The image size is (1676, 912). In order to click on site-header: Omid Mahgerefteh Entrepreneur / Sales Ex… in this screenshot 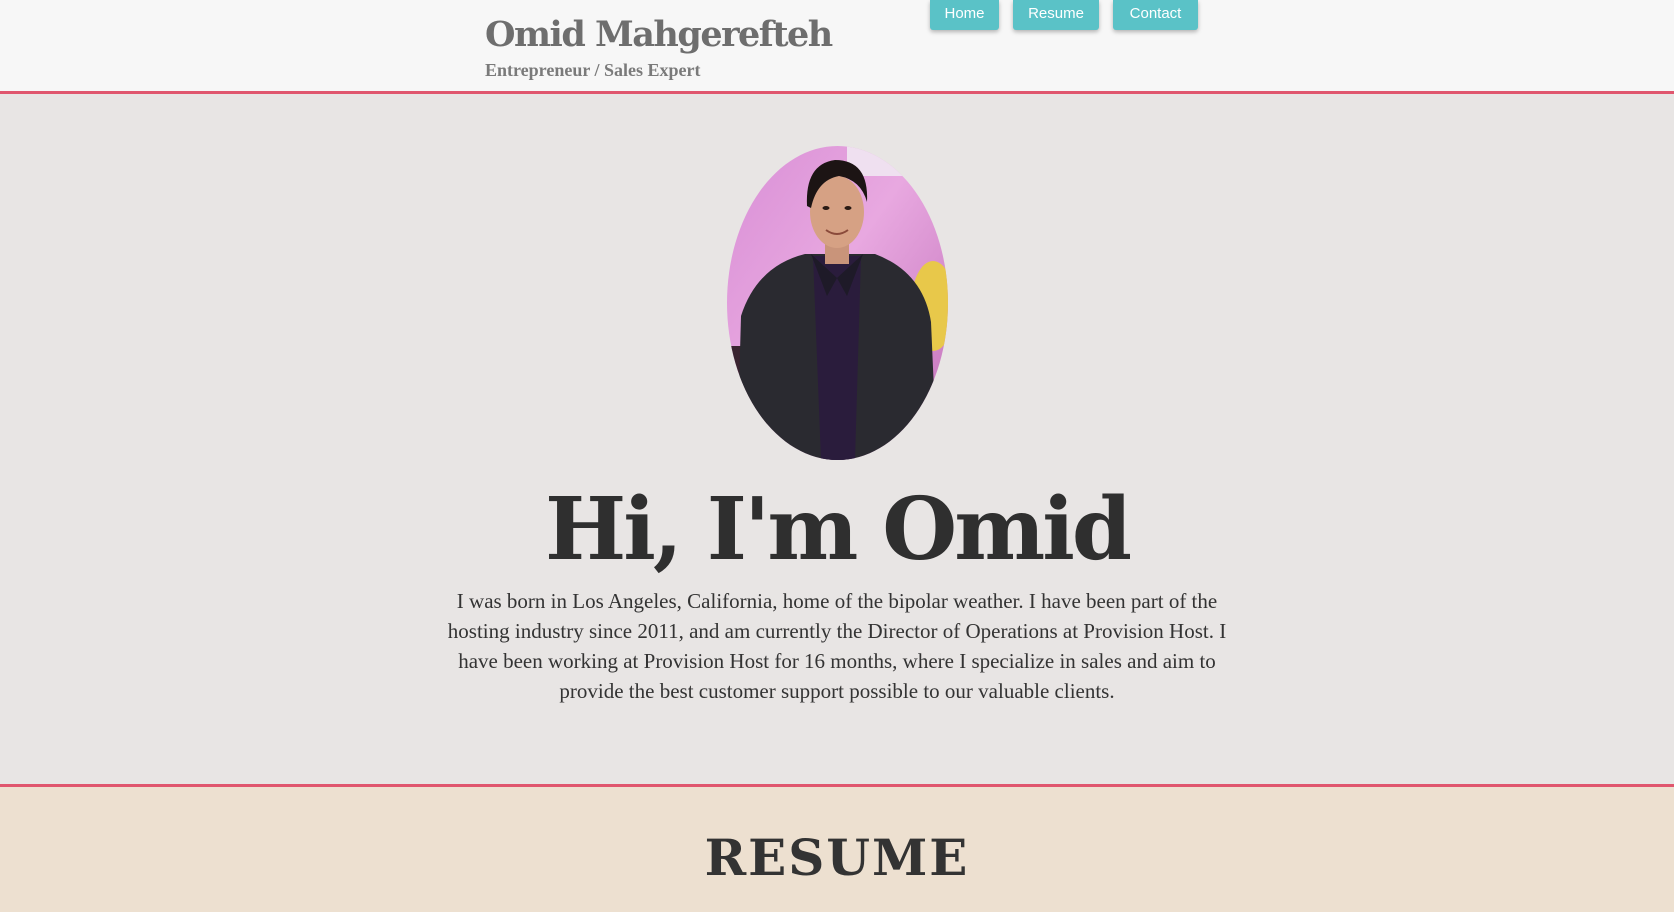, I will do `click(837, 47)`.